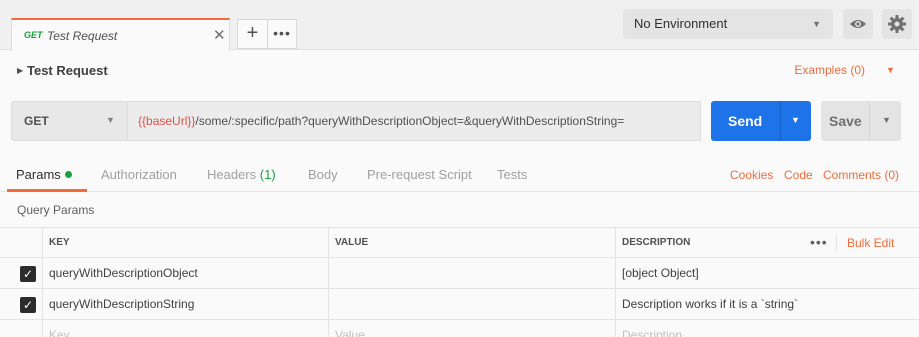 This screenshot has height=337, width=919. What do you see at coordinates (185, 243) in the screenshot?
I see `column-header-key: KEY` at bounding box center [185, 243].